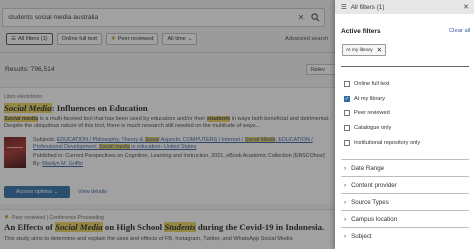 This screenshot has width=474, height=249. I want to click on view-details-link: View details, so click(92, 192).